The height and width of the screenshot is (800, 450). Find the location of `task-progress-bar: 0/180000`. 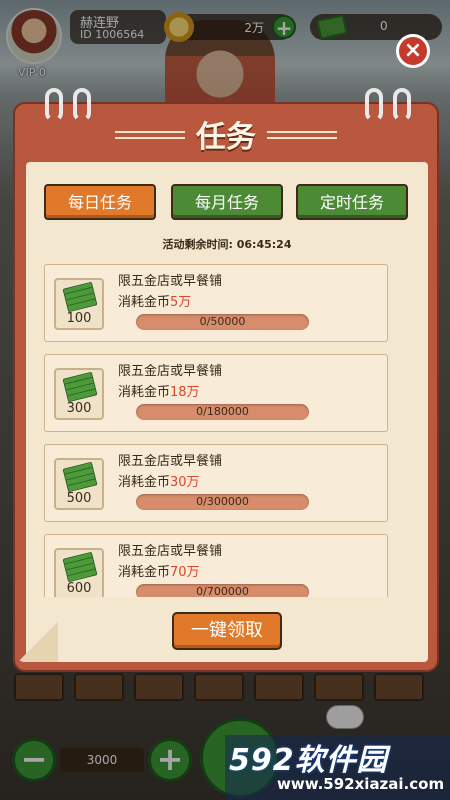

task-progress-bar: 0/180000 is located at coordinates (222, 412).